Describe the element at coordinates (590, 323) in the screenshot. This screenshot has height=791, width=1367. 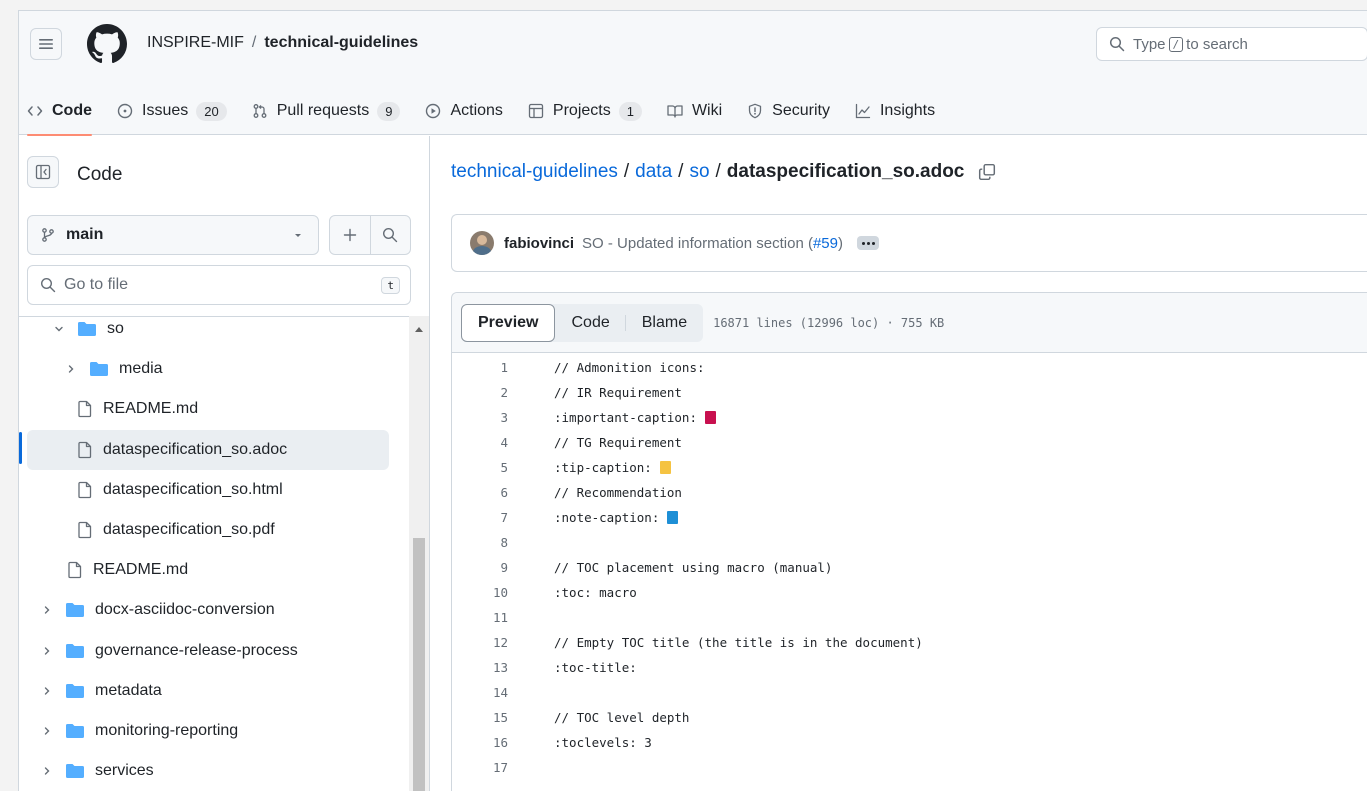
I see `code-view-button: Code` at that location.